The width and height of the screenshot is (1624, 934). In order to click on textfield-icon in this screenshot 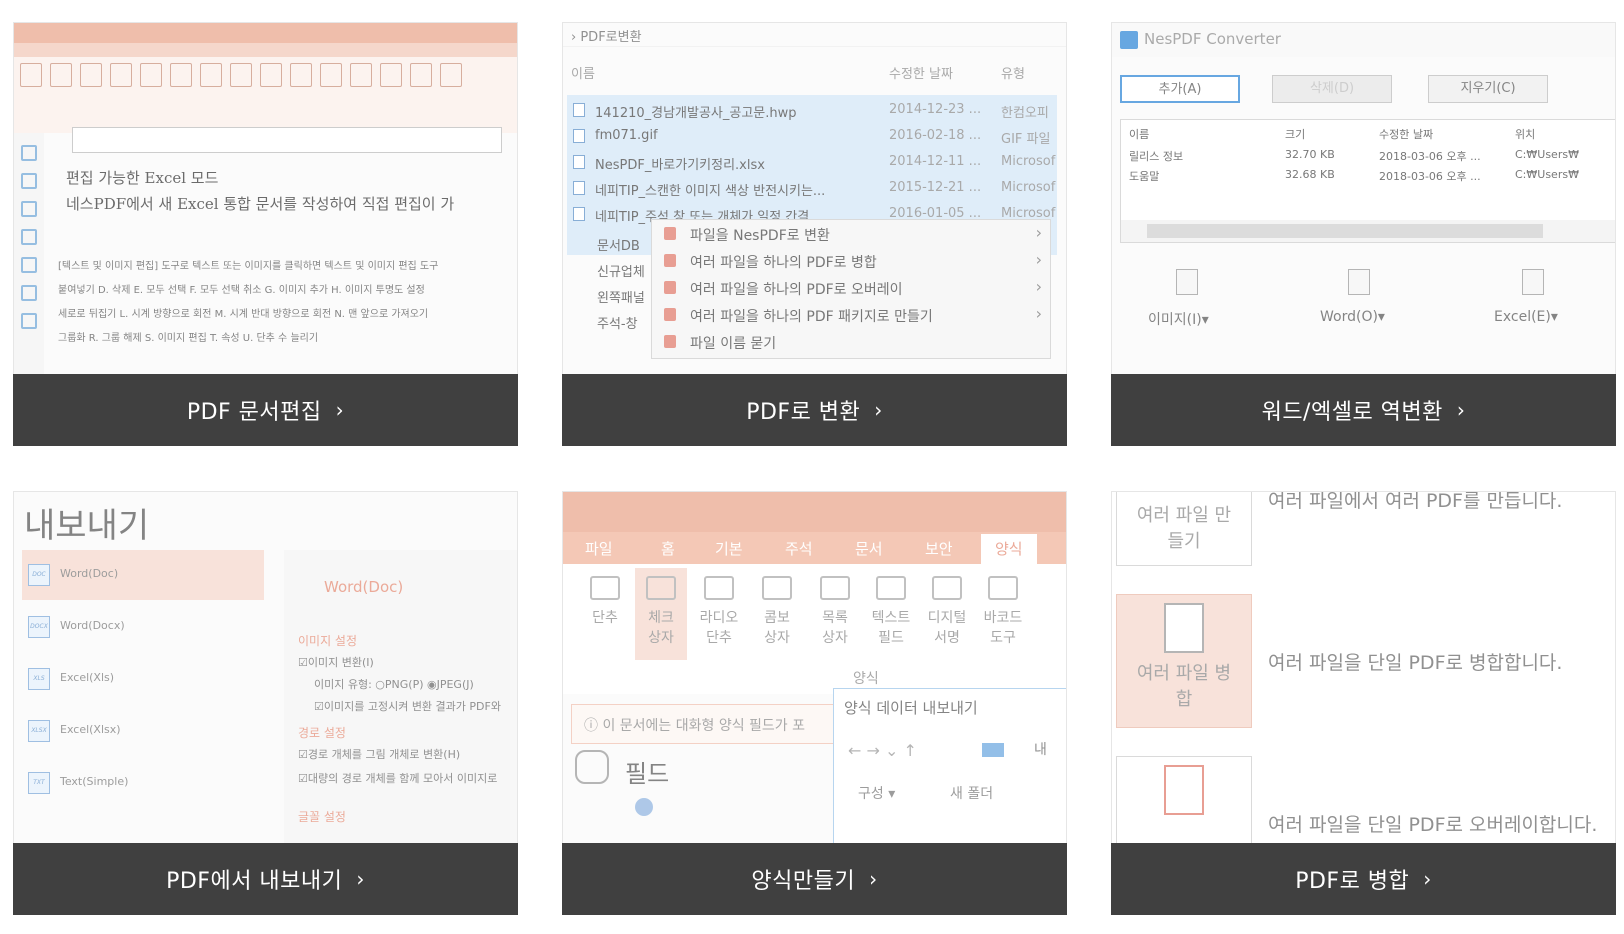, I will do `click(891, 588)`.